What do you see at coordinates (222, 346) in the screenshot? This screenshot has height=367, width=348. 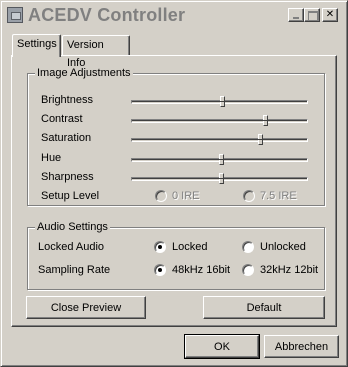 I see `ok-button: OK` at bounding box center [222, 346].